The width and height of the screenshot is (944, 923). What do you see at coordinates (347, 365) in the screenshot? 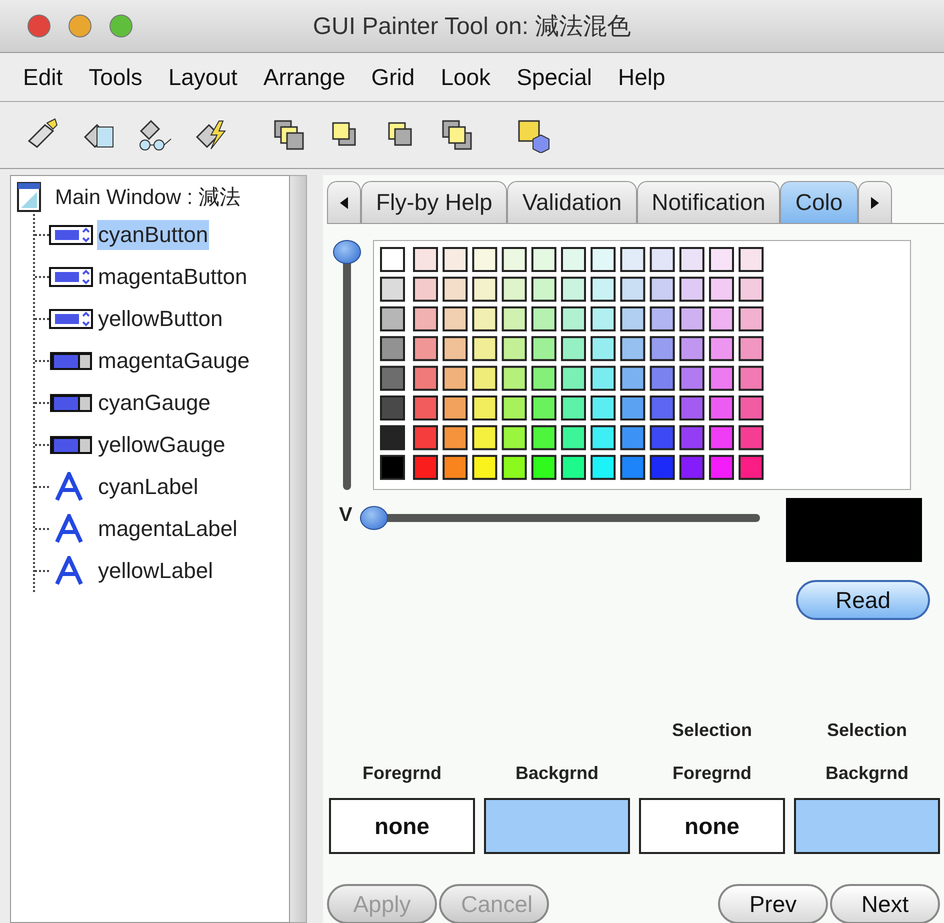
I see `saturation-slider` at bounding box center [347, 365].